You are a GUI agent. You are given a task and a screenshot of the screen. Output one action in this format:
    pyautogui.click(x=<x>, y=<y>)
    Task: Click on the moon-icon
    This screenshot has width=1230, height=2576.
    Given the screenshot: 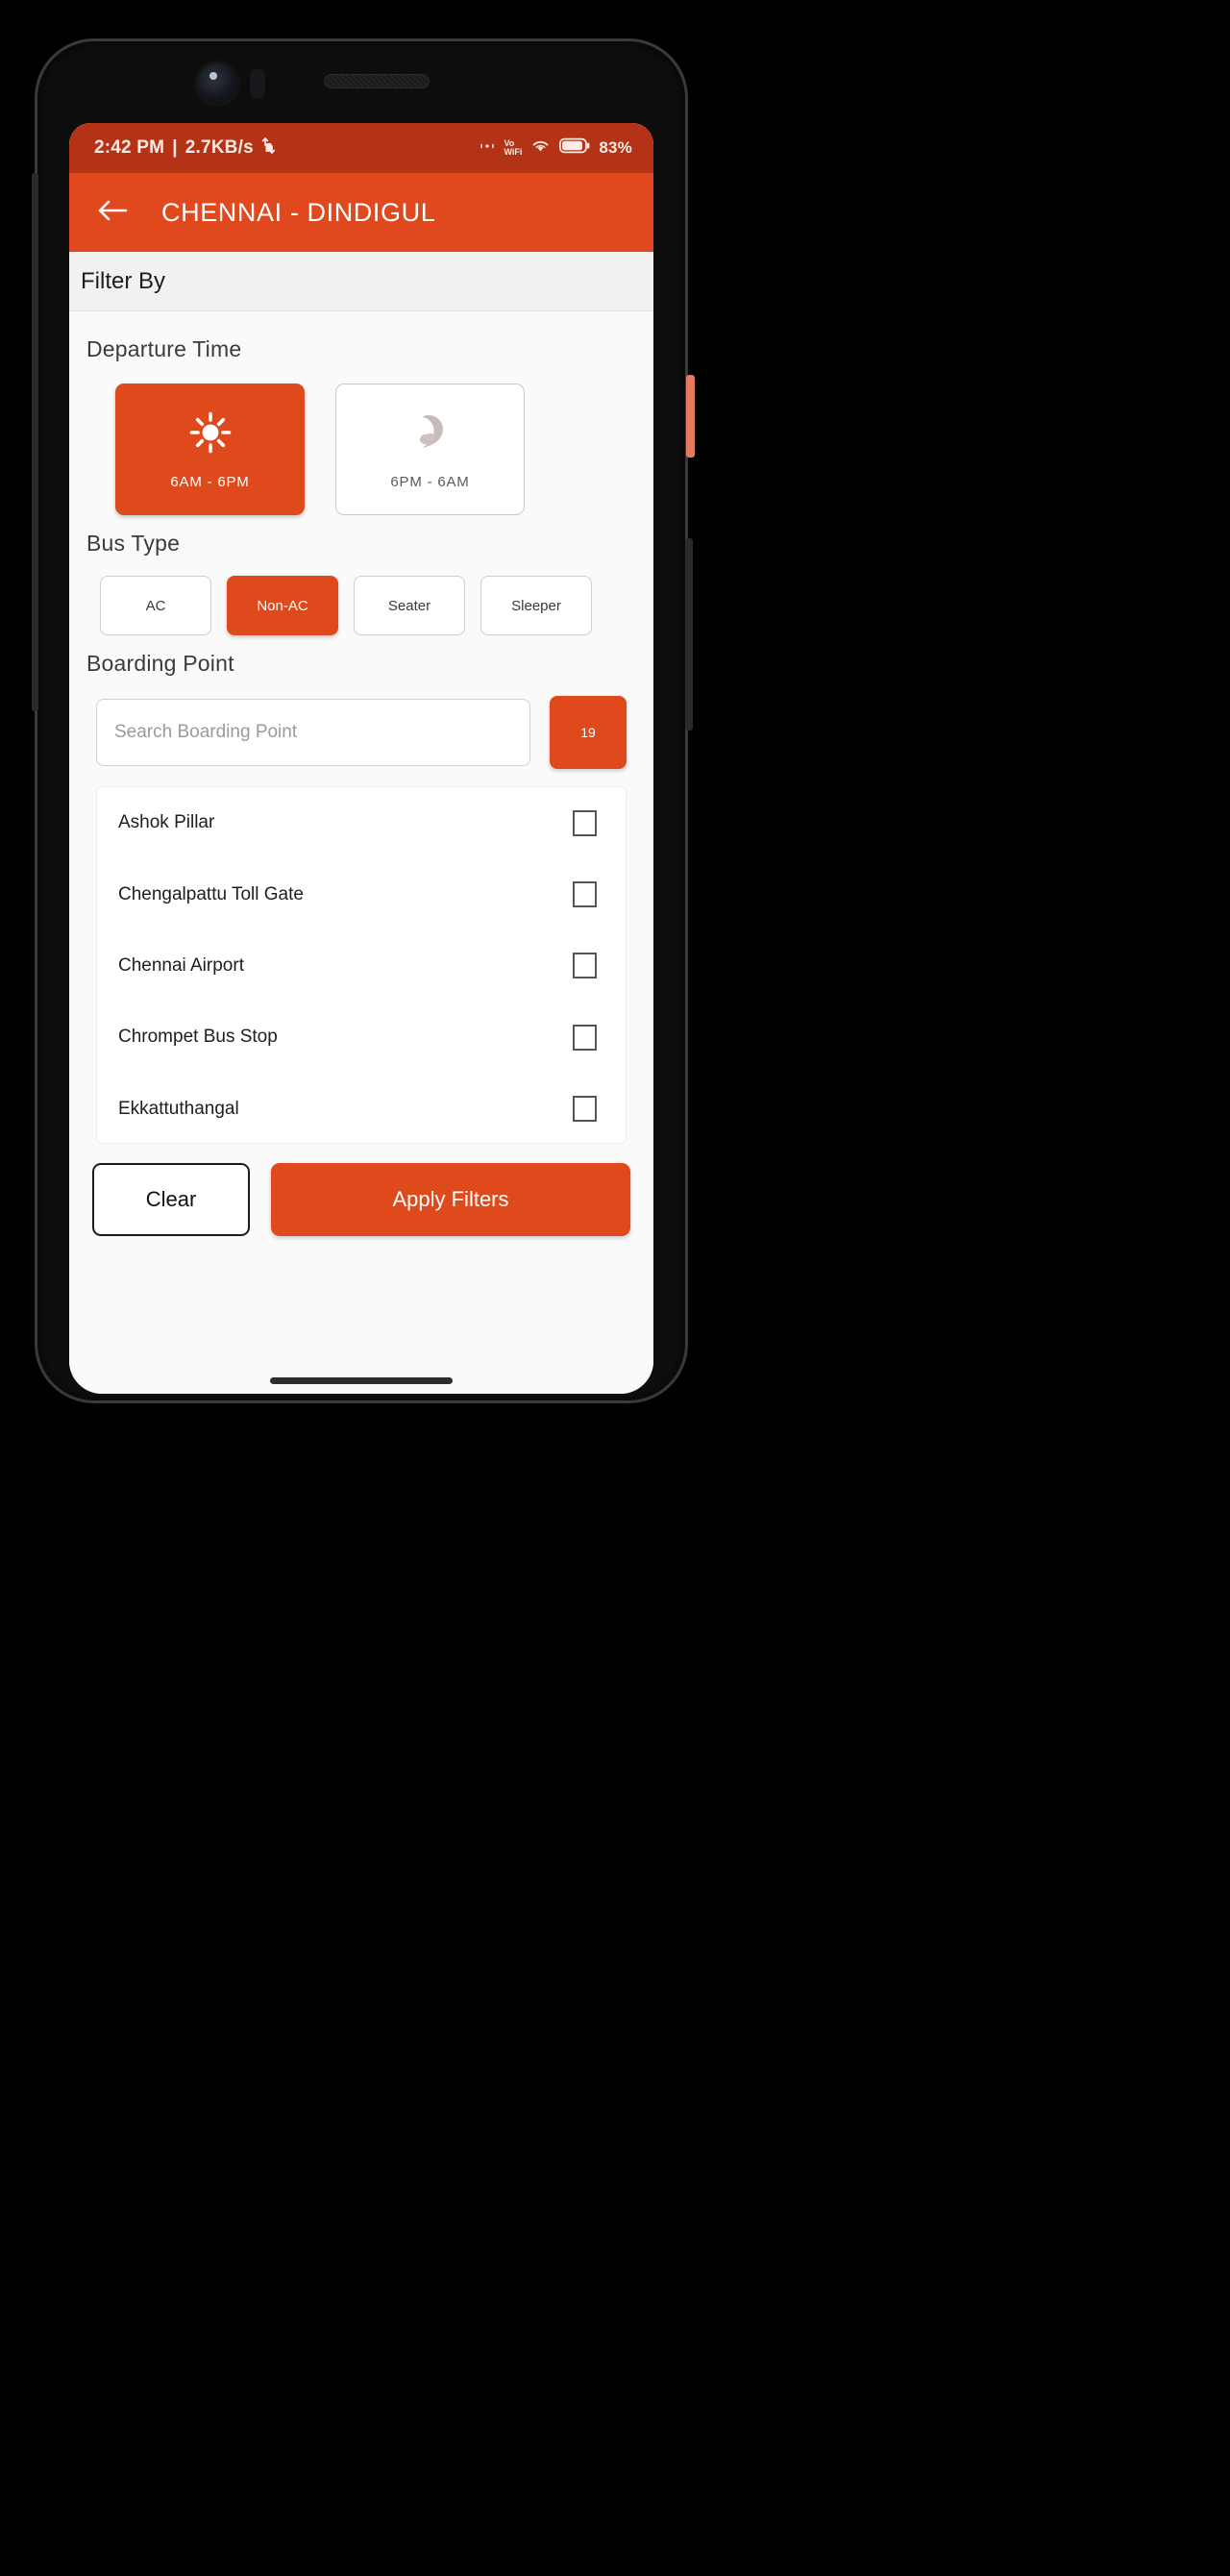 What is the action you would take?
    pyautogui.click(x=431, y=434)
    